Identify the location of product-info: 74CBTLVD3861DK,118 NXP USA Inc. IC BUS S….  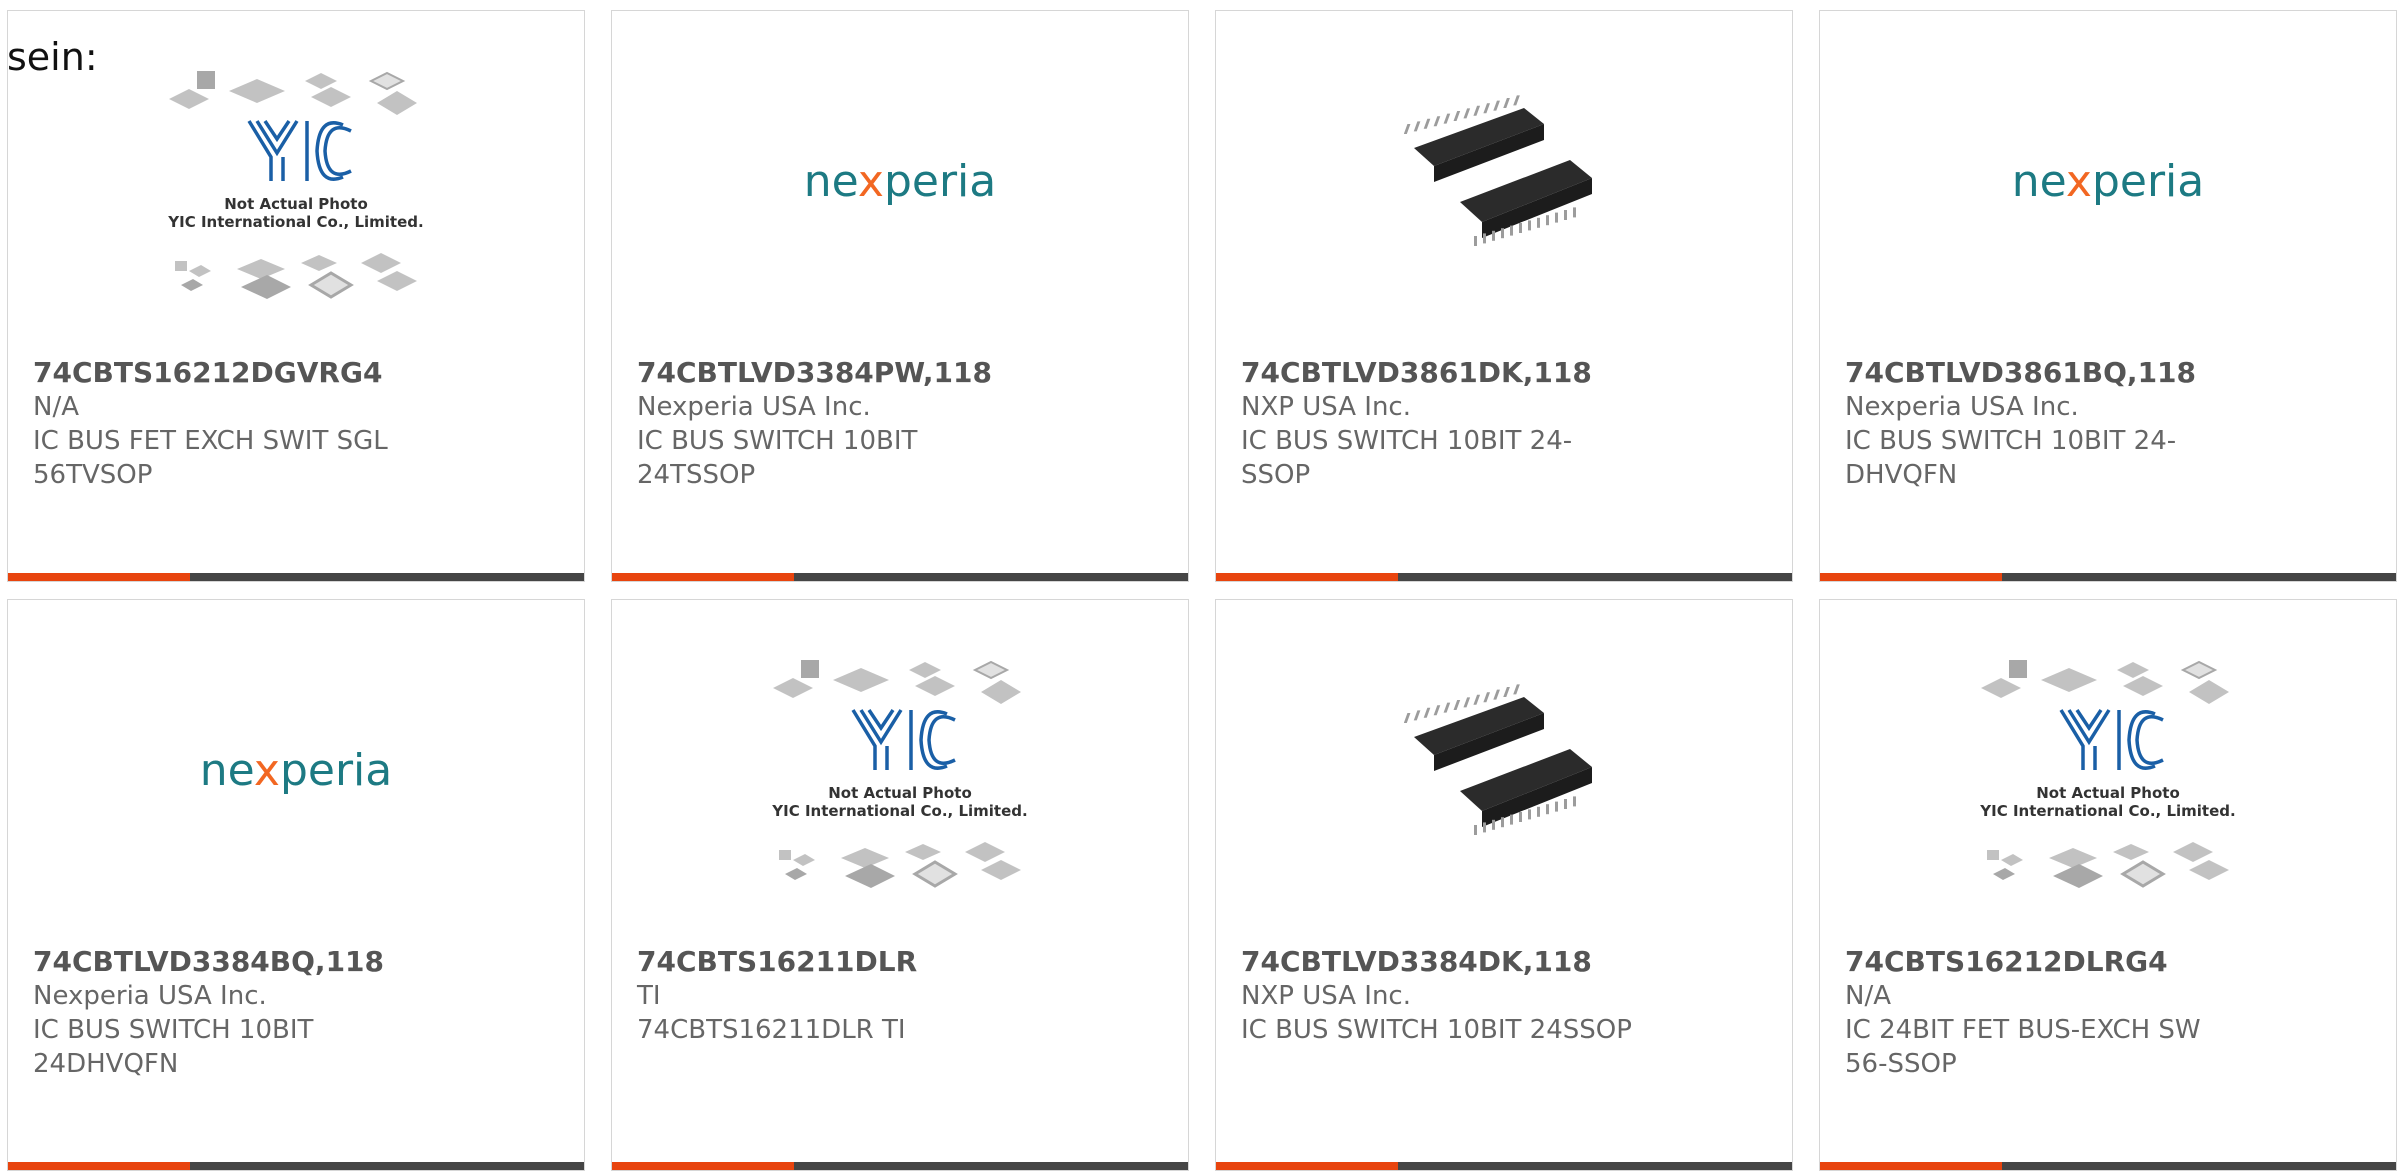
(1441, 424).